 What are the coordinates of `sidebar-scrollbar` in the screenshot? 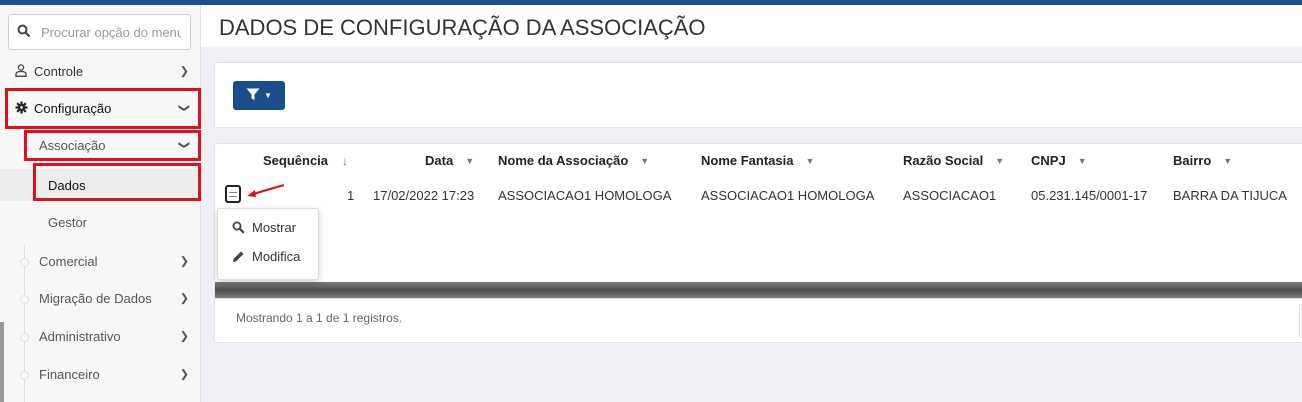 It's located at (2, 362).